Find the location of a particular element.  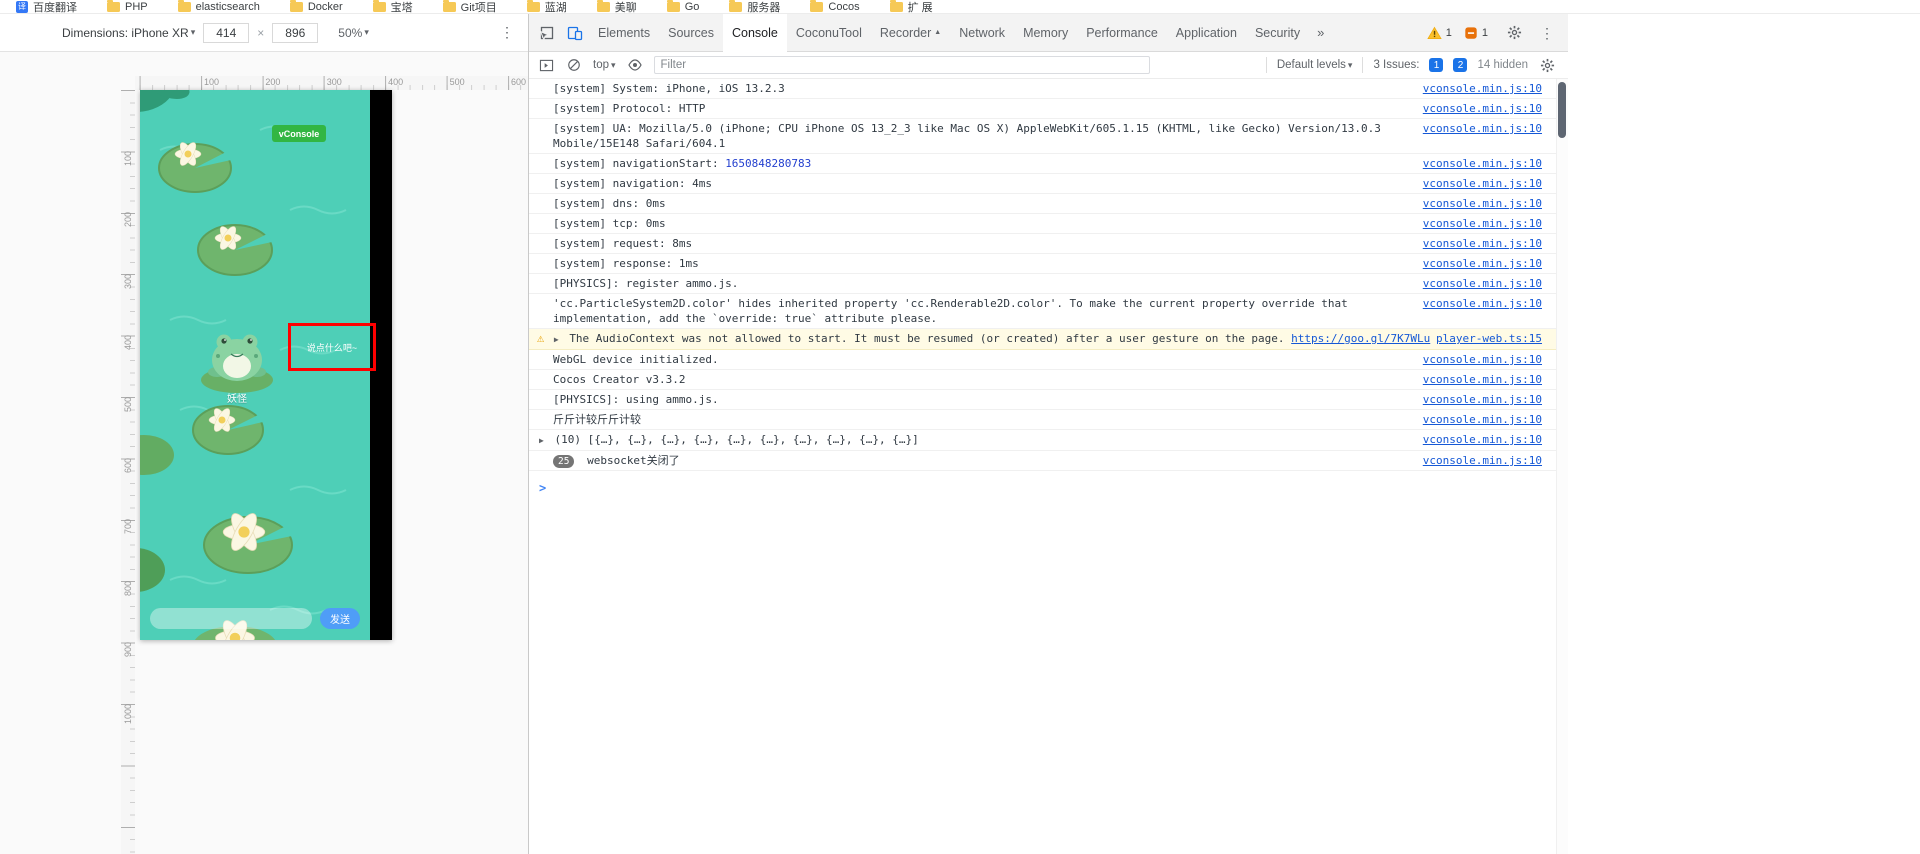

message-link: https://goo.gl/7K7WLu is located at coordinates (1360, 338).